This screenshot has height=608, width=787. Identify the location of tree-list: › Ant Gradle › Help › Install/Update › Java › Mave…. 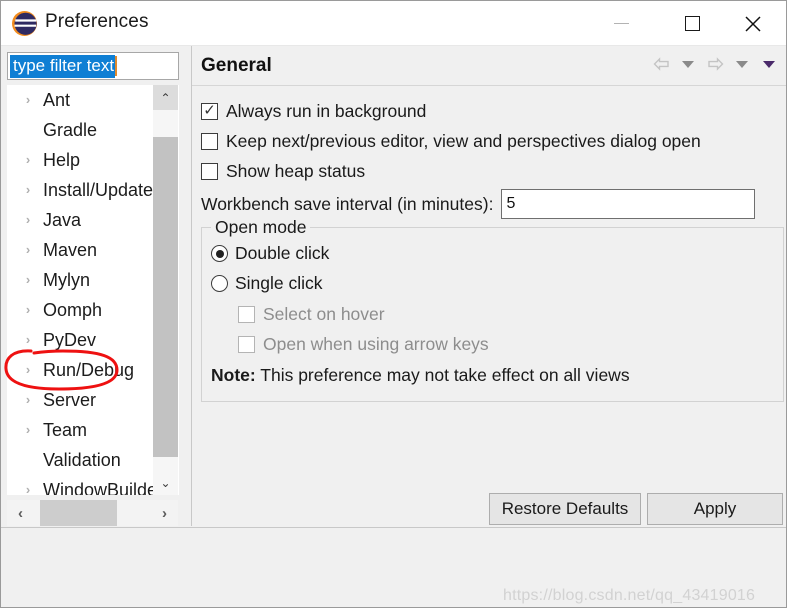
(83, 290).